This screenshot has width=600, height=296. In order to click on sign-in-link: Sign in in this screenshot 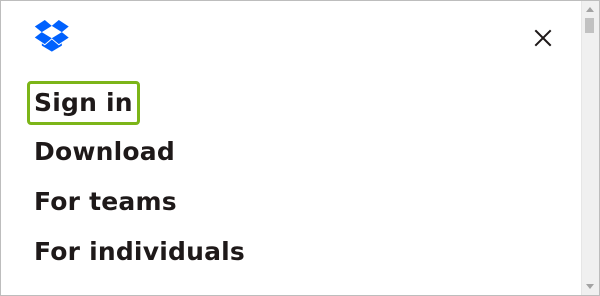, I will do `click(83, 103)`.